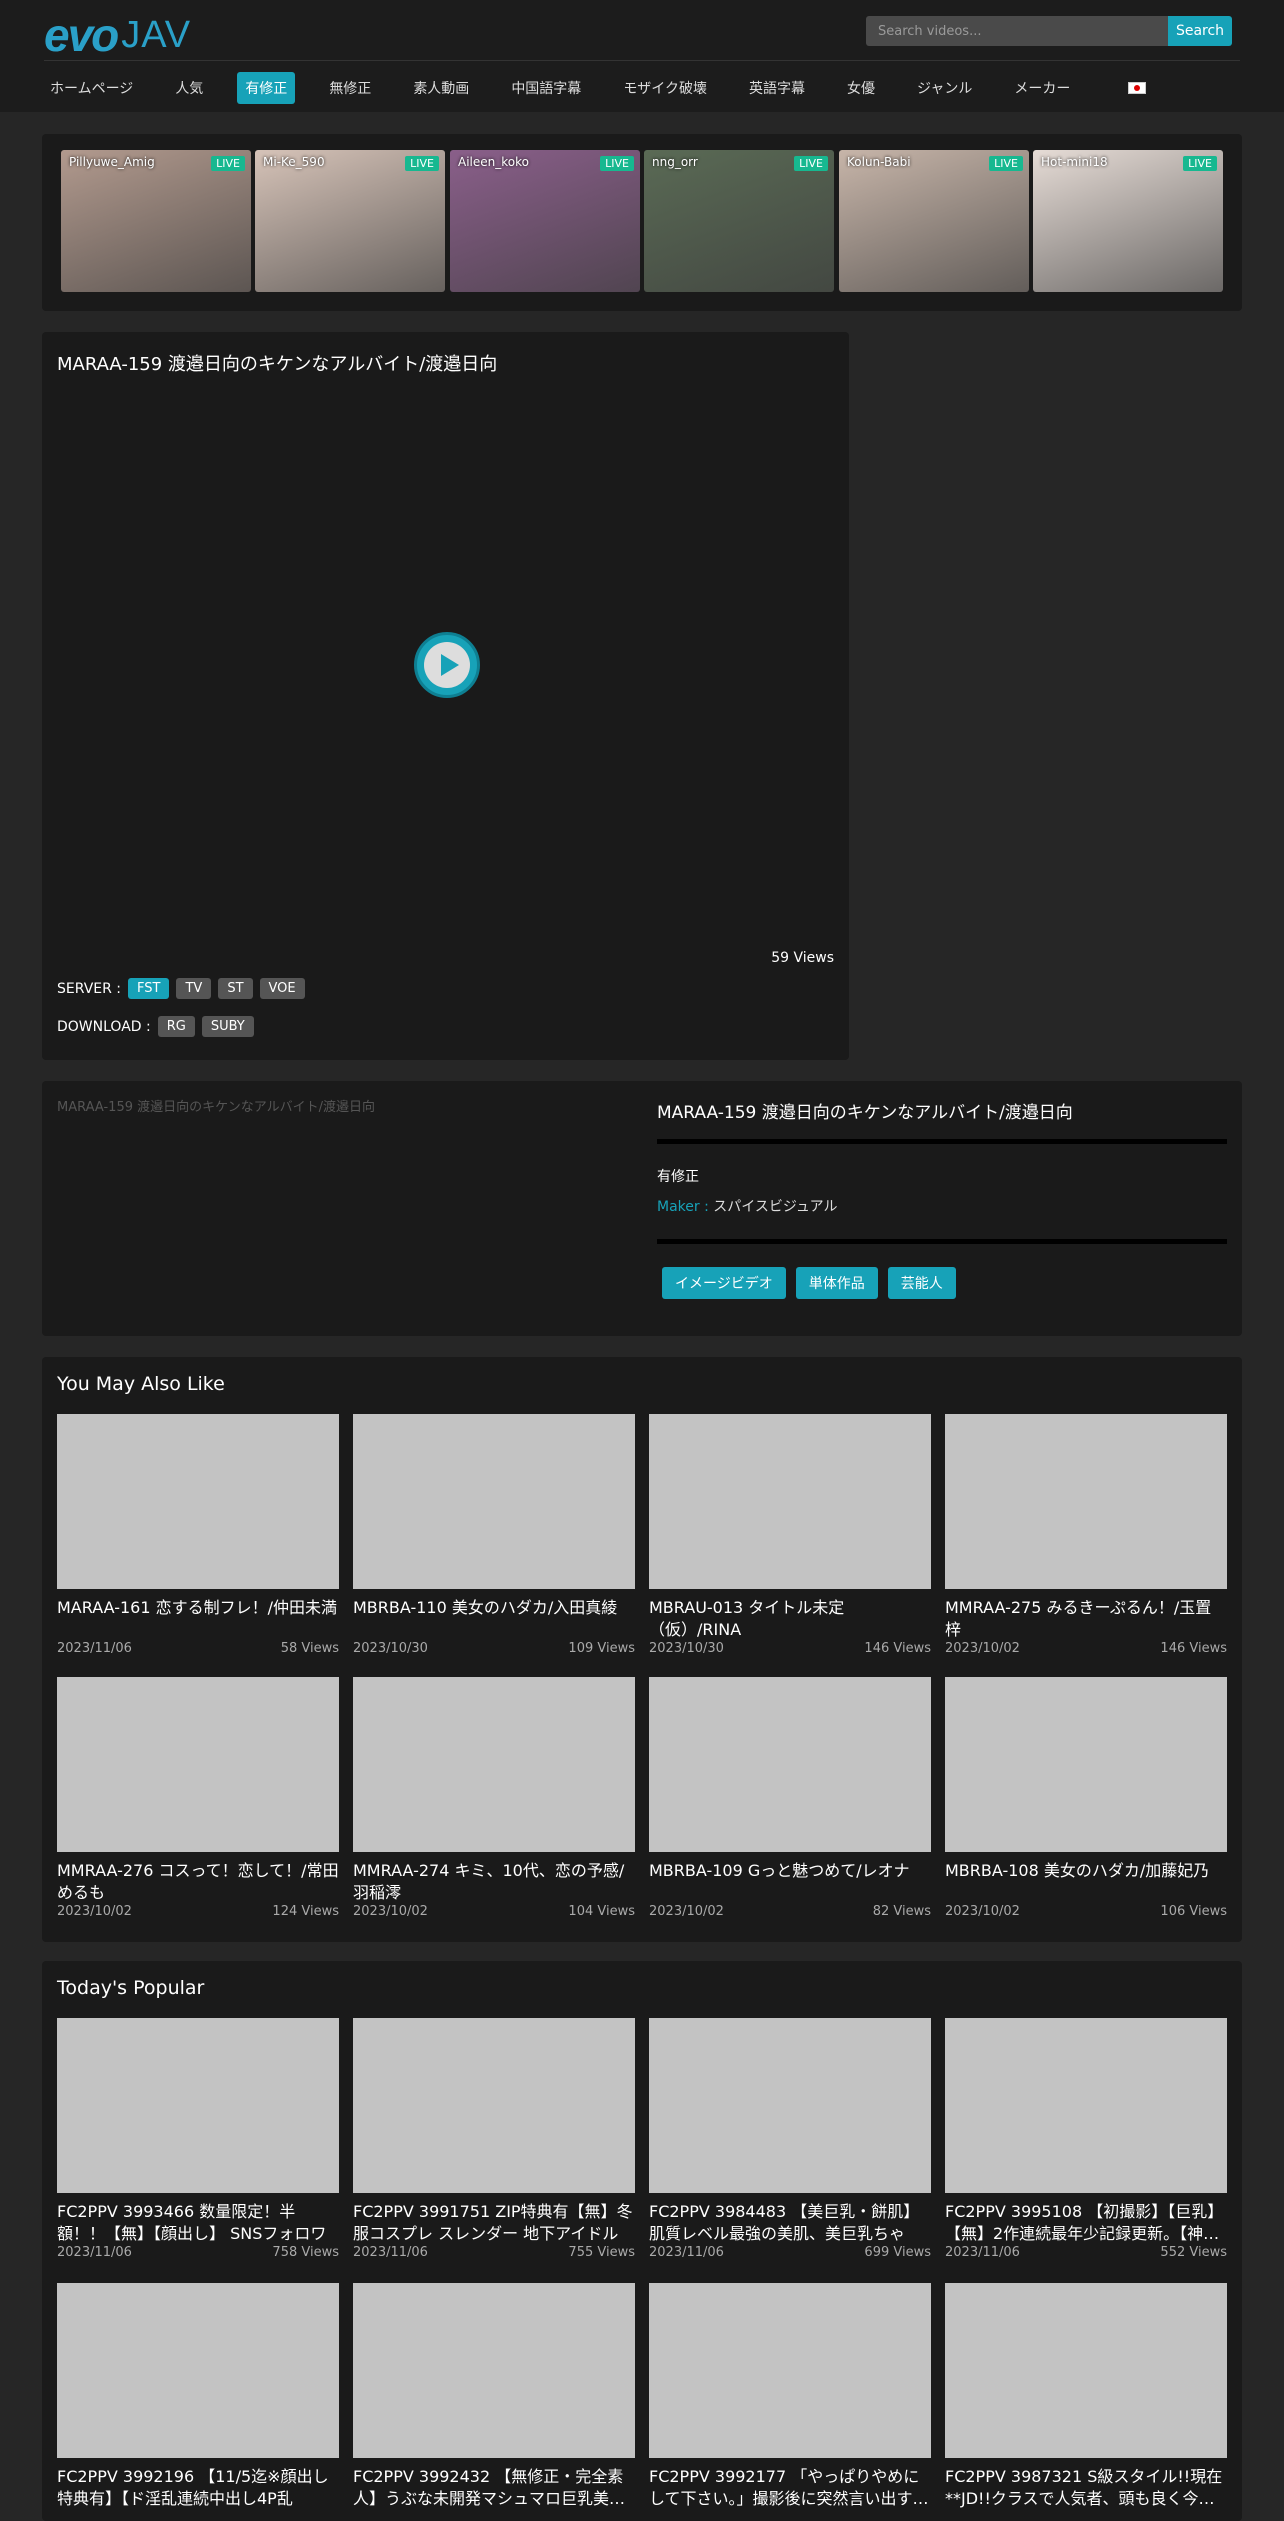 This screenshot has width=1284, height=2521. I want to click on server-button-tv: TV, so click(194, 988).